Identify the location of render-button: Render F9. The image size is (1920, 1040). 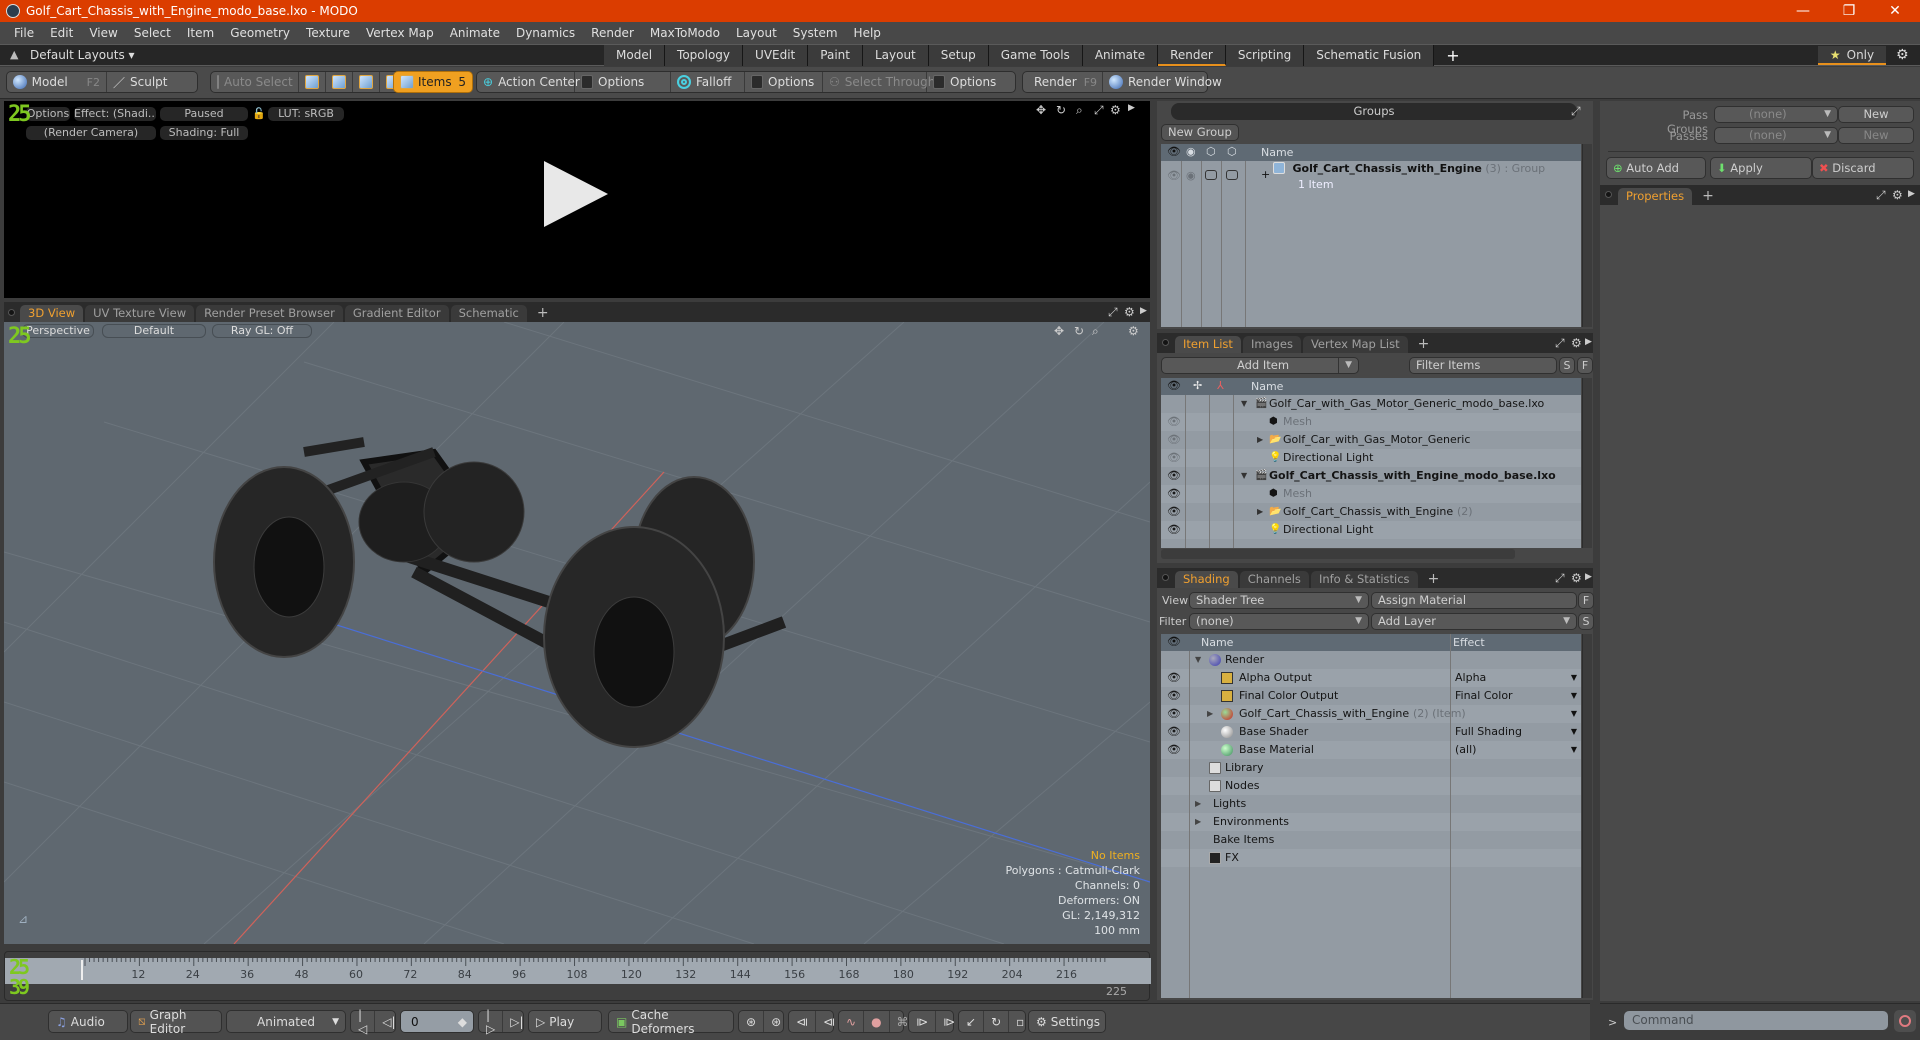
(1063, 82).